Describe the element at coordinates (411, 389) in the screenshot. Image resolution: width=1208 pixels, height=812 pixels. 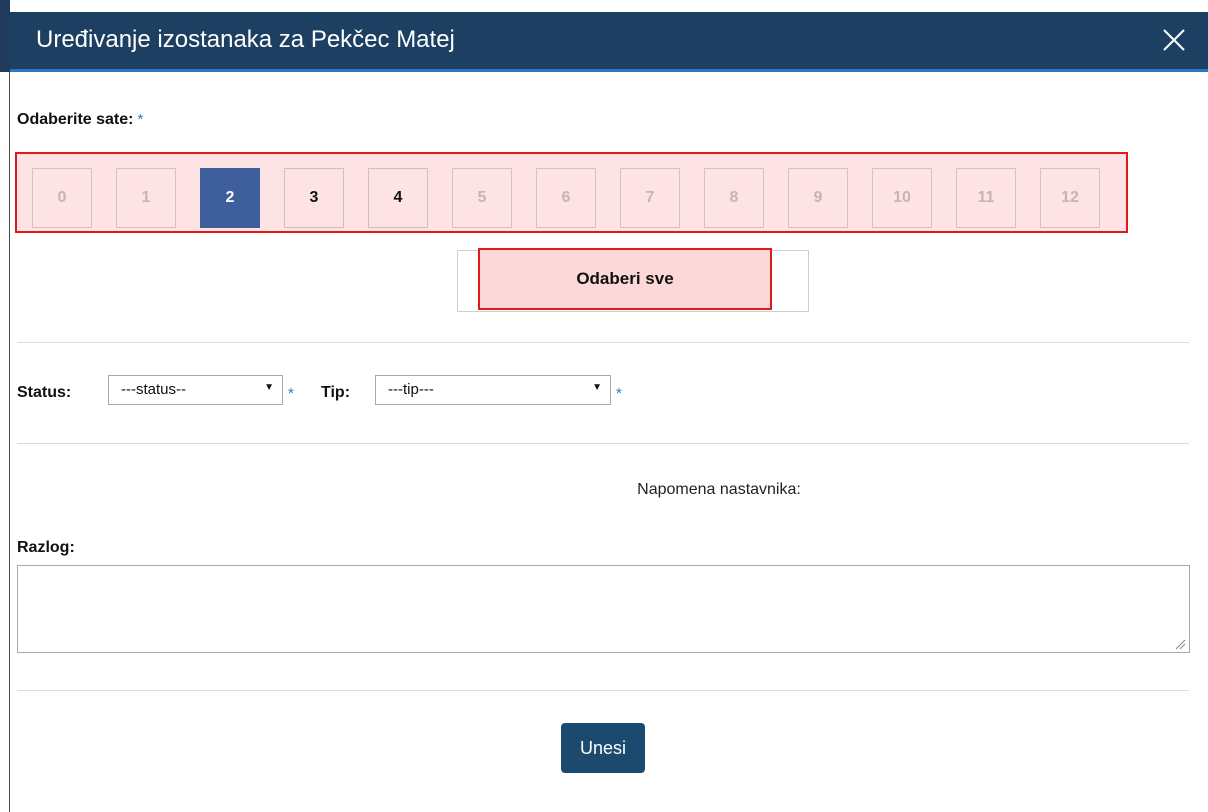
I see `tip-select-value: ---tip---` at that location.